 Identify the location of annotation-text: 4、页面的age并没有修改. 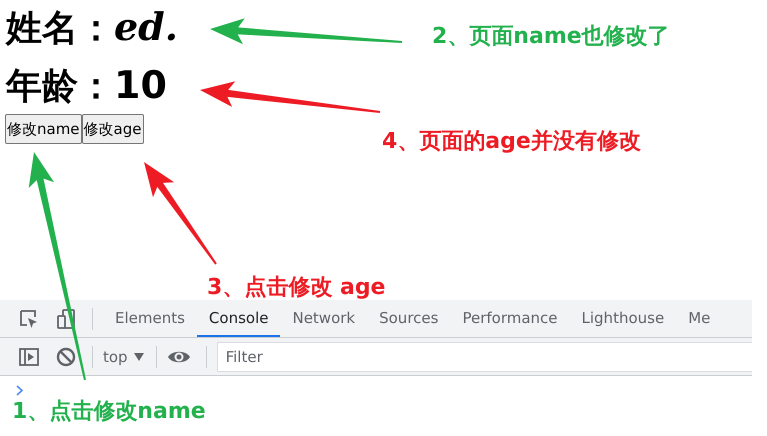
(511, 142).